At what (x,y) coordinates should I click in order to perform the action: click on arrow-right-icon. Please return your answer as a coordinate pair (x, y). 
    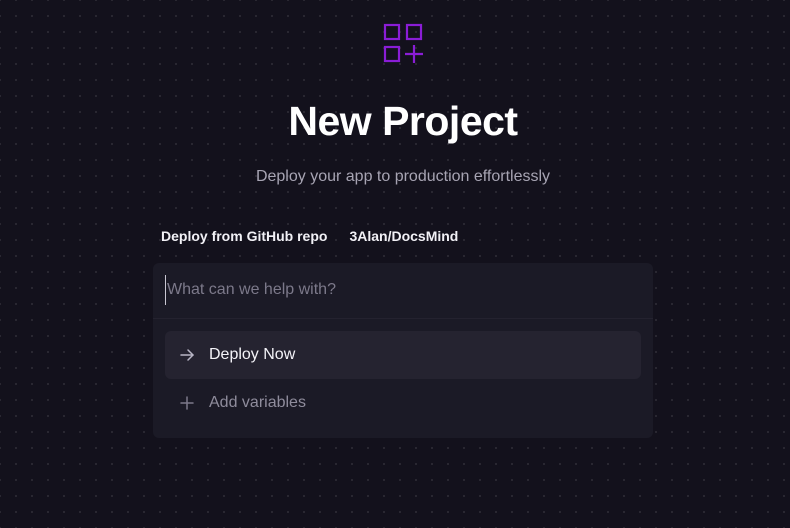
    Looking at the image, I should click on (187, 355).